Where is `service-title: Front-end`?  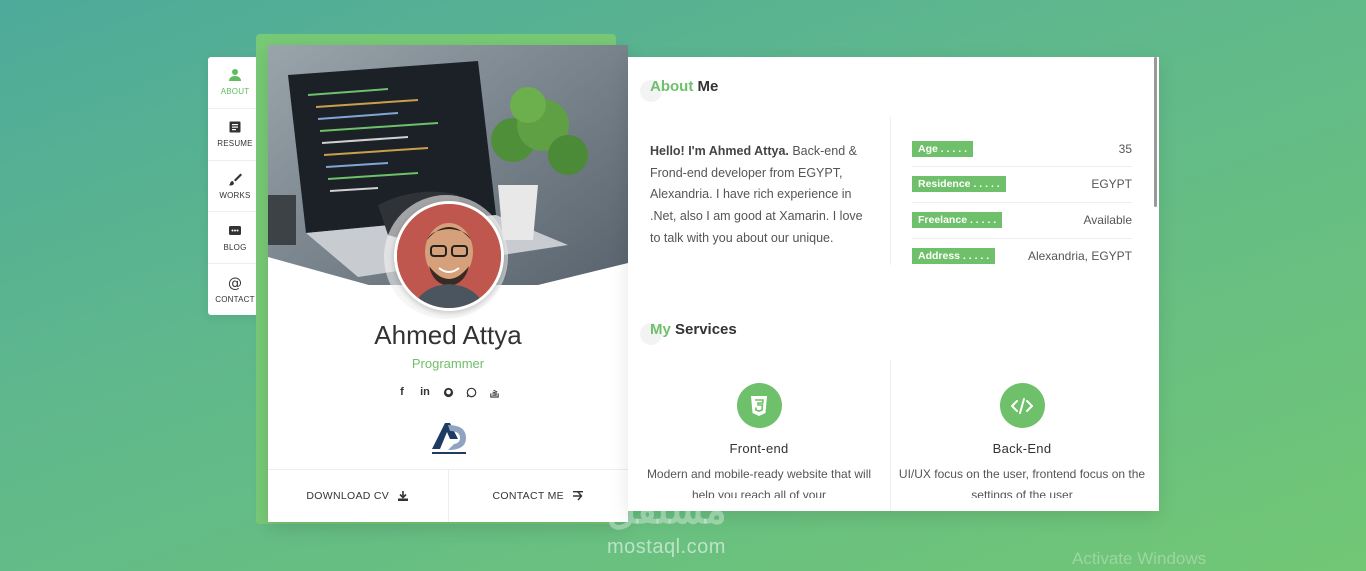 service-title: Front-end is located at coordinates (759, 448).